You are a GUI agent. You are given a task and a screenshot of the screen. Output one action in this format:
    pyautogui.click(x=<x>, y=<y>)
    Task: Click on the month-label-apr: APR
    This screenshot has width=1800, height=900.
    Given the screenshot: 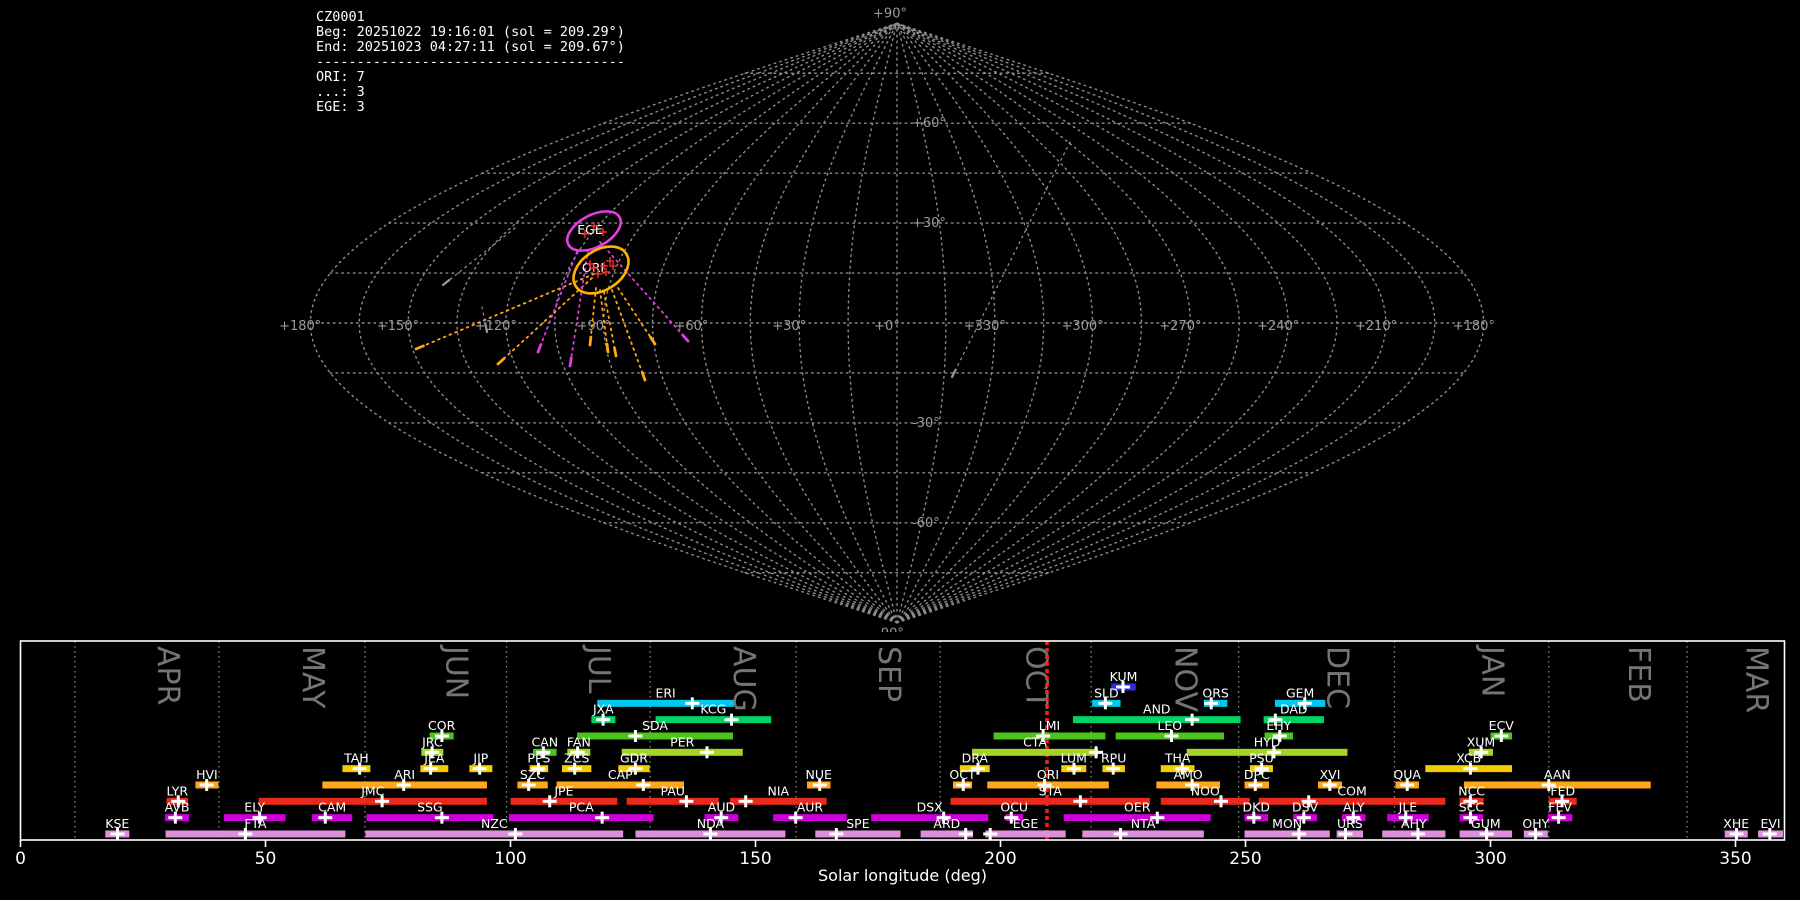 What is the action you would take?
    pyautogui.click(x=167, y=675)
    